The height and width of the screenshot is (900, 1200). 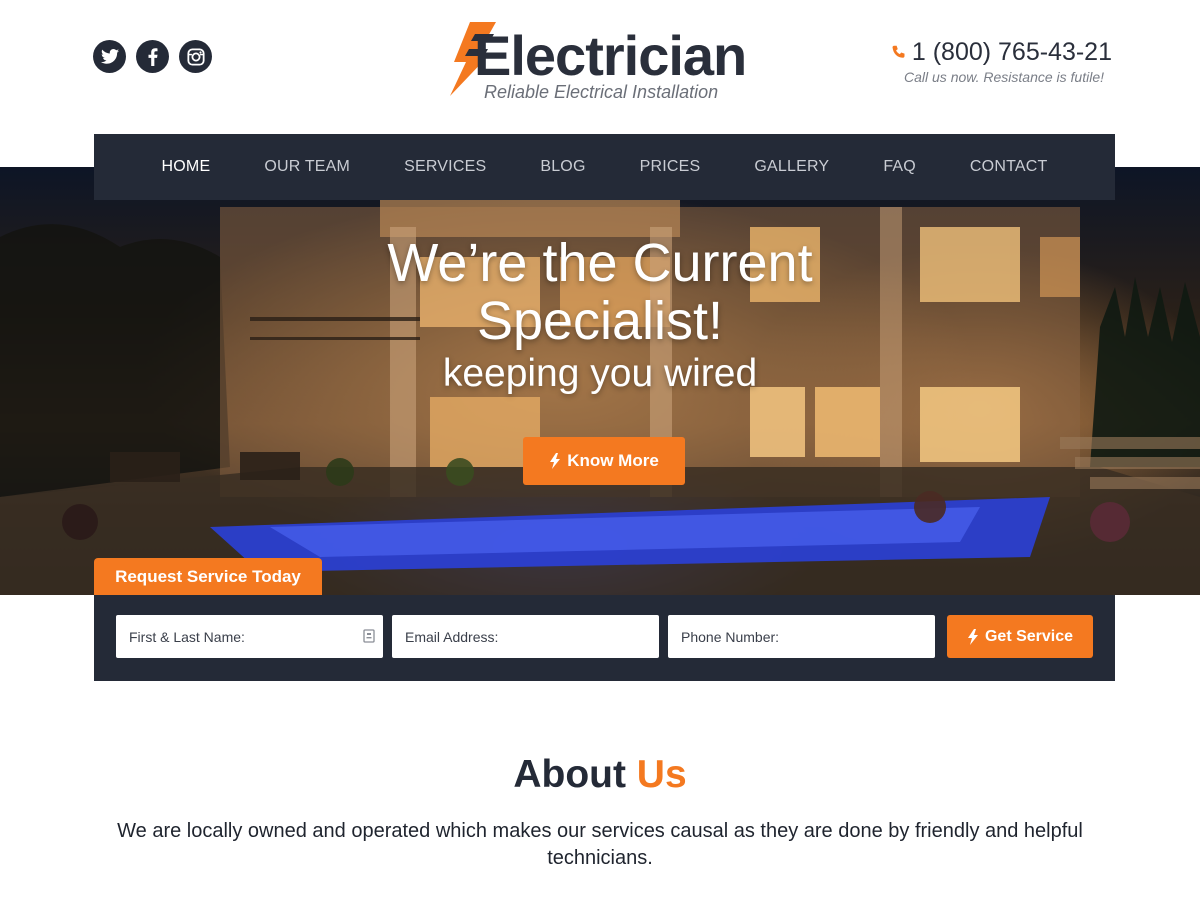 I want to click on know-more-button: Know More, so click(x=604, y=461).